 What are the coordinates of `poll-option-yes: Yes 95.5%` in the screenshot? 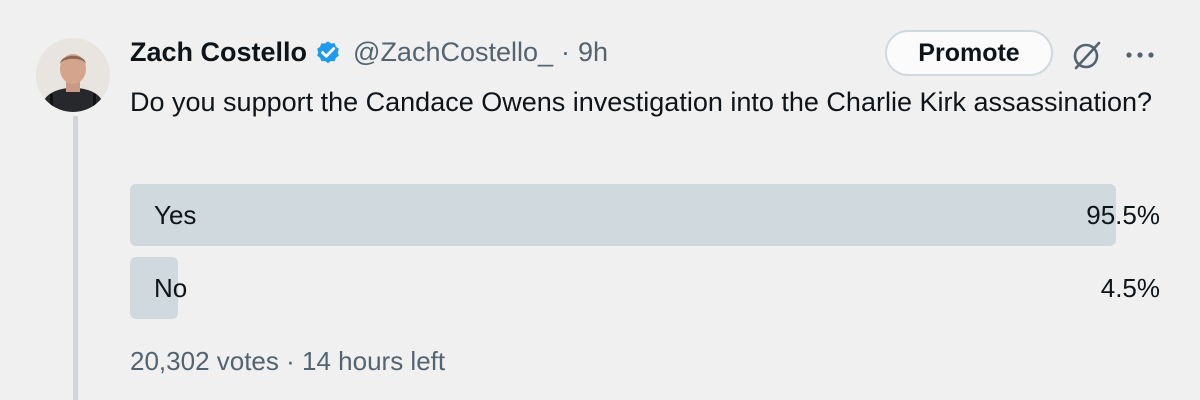 It's located at (645, 215).